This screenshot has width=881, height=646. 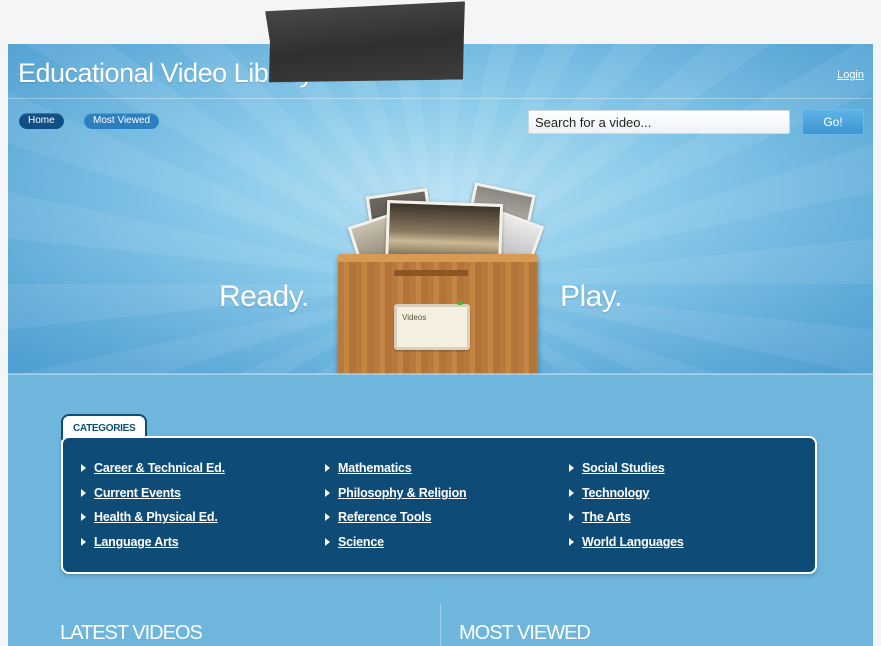 I want to click on category-link: Science, so click(x=395, y=542).